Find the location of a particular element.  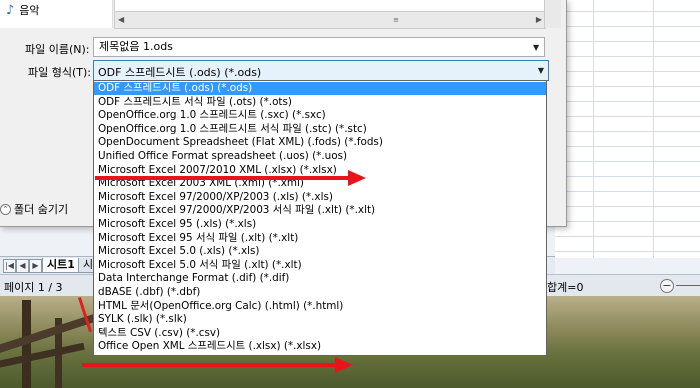

filename-label: 파일 이름(N): is located at coordinates (57, 49).